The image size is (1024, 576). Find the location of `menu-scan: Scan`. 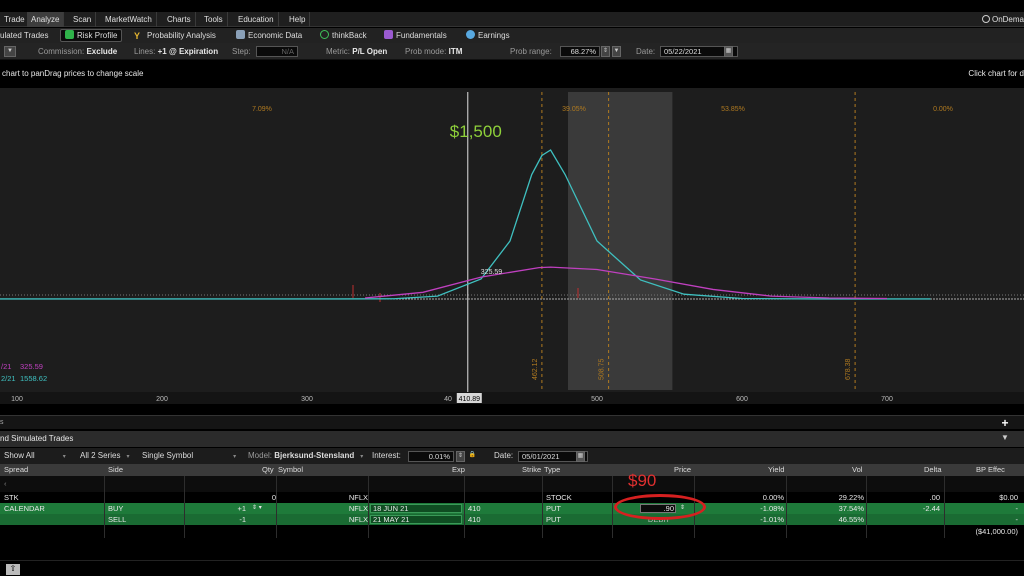

menu-scan: Scan is located at coordinates (83, 19).